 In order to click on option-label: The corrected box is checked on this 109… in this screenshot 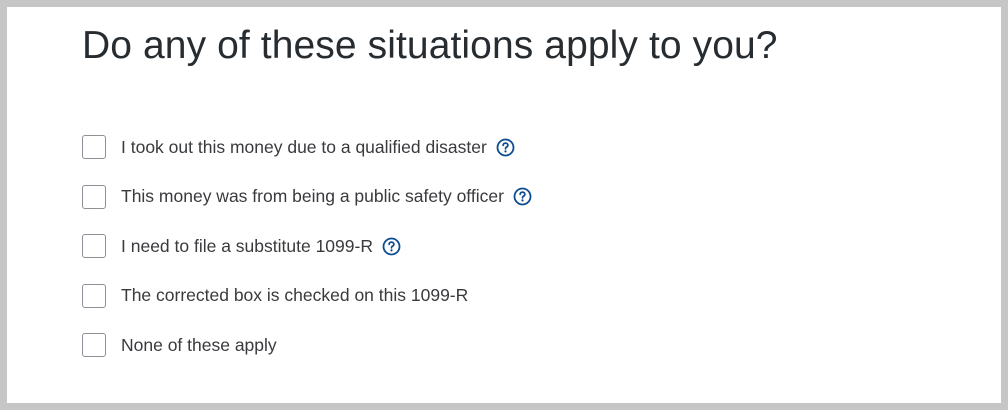, I will do `click(295, 295)`.